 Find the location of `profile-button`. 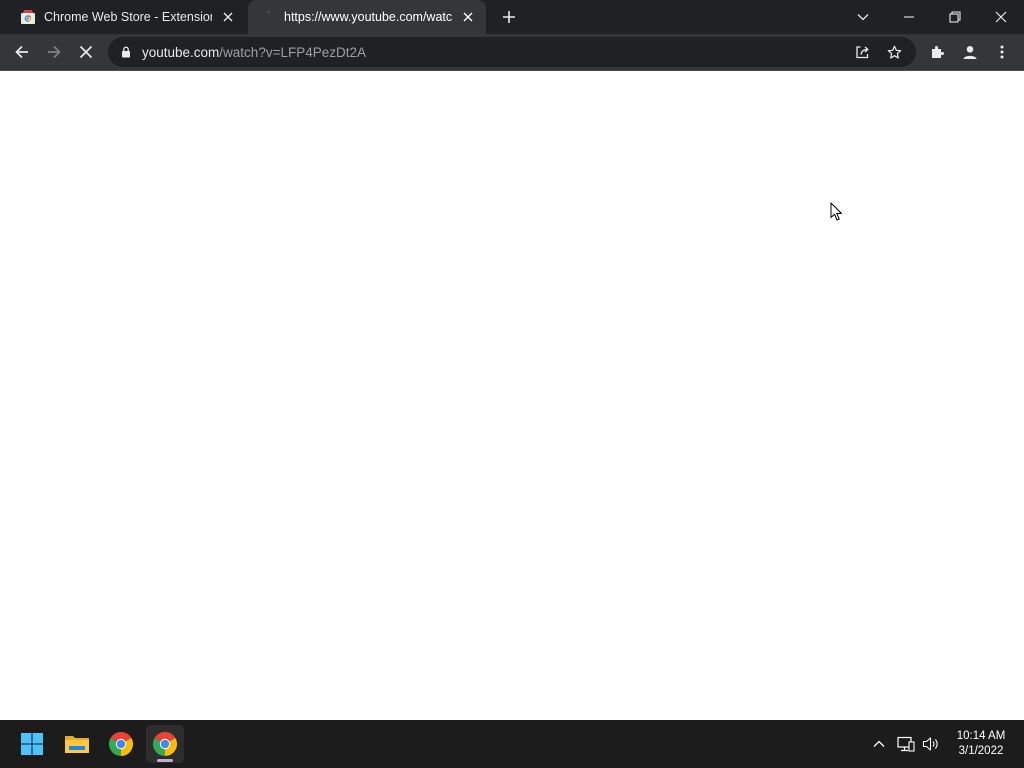

profile-button is located at coordinates (970, 52).